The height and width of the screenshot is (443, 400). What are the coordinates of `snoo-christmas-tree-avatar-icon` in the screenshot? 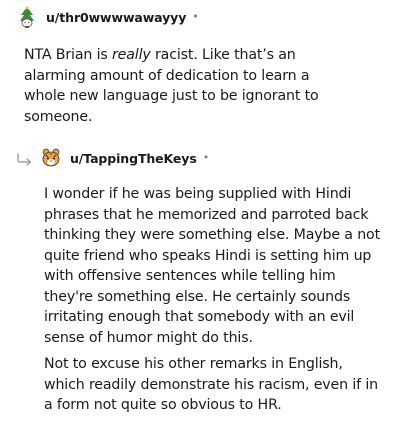 It's located at (27, 17).